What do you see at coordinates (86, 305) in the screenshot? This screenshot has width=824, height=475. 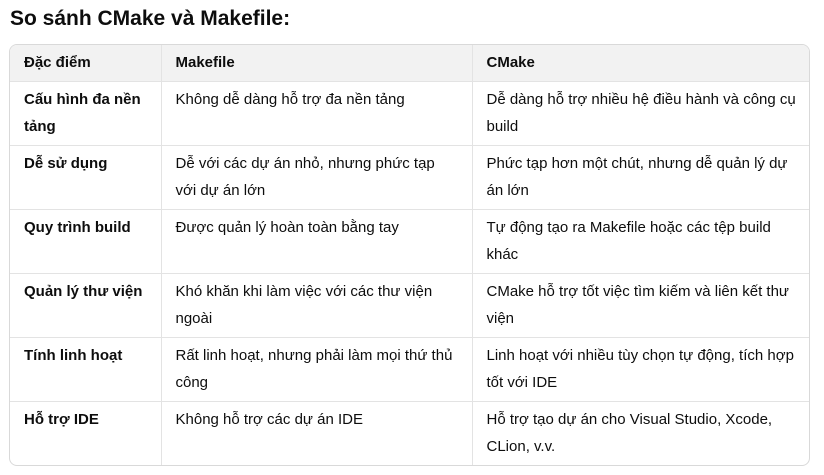 I see `feature-cell: Quản lý thư viện` at bounding box center [86, 305].